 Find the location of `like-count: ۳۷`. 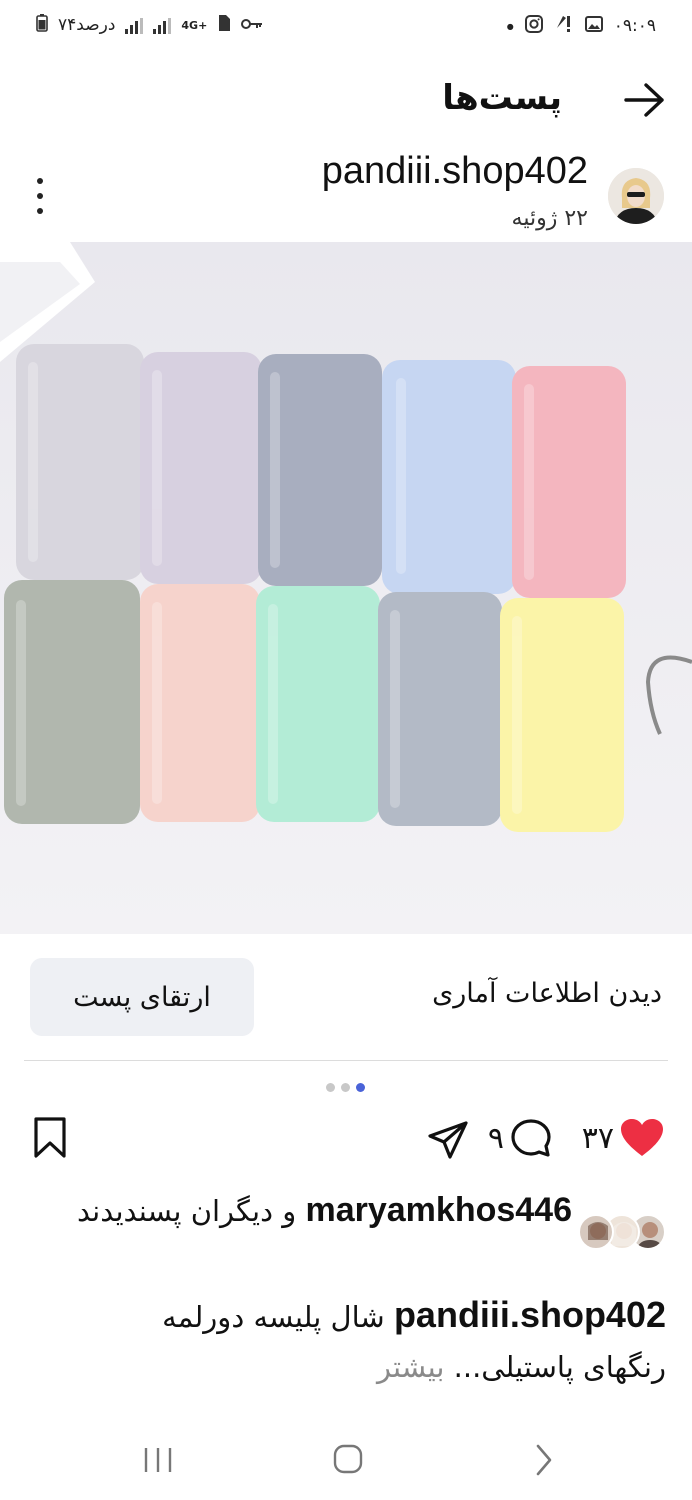

like-count: ۳۷ is located at coordinates (597, 1138).